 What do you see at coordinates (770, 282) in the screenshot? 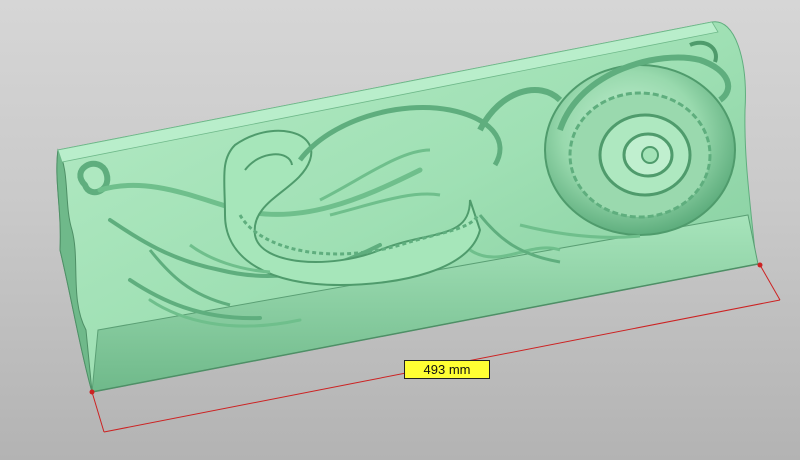
I see `measurement-leader-right` at bounding box center [770, 282].